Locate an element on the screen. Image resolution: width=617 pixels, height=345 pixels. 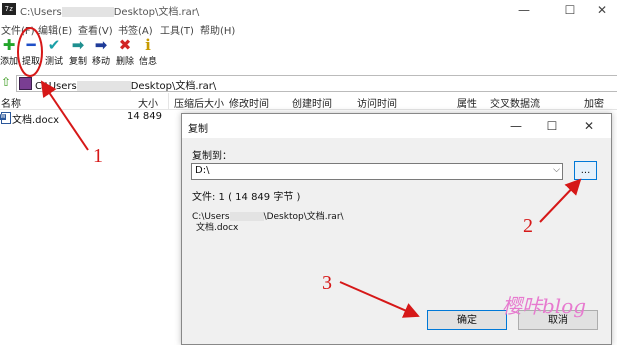
column-packed-size: 压缩后大小 is located at coordinates (199, 102).